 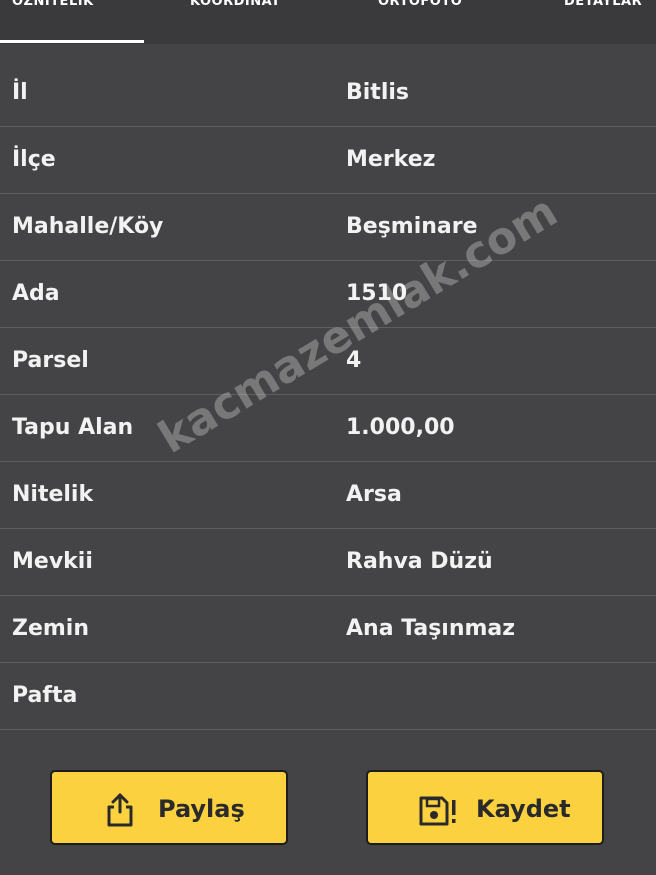 I want to click on row-value: 1510, so click(x=377, y=293).